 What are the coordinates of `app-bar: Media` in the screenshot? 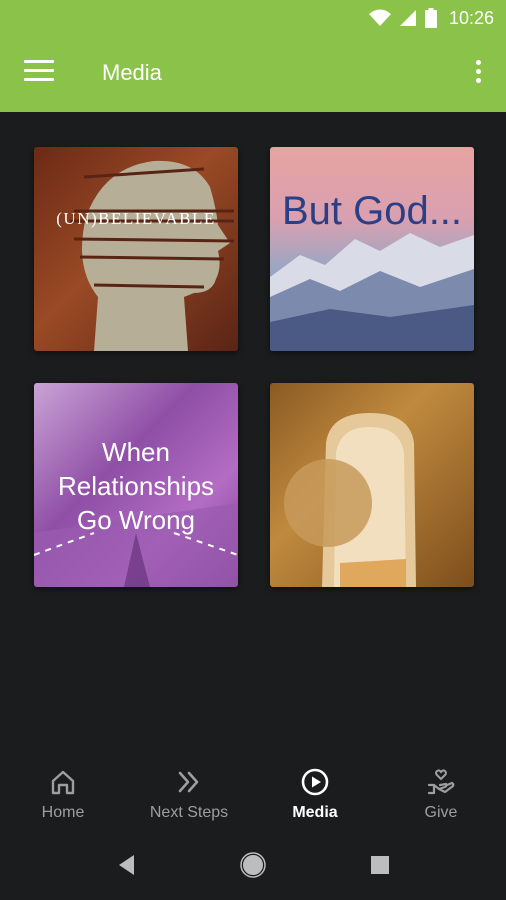 It's located at (253, 74).